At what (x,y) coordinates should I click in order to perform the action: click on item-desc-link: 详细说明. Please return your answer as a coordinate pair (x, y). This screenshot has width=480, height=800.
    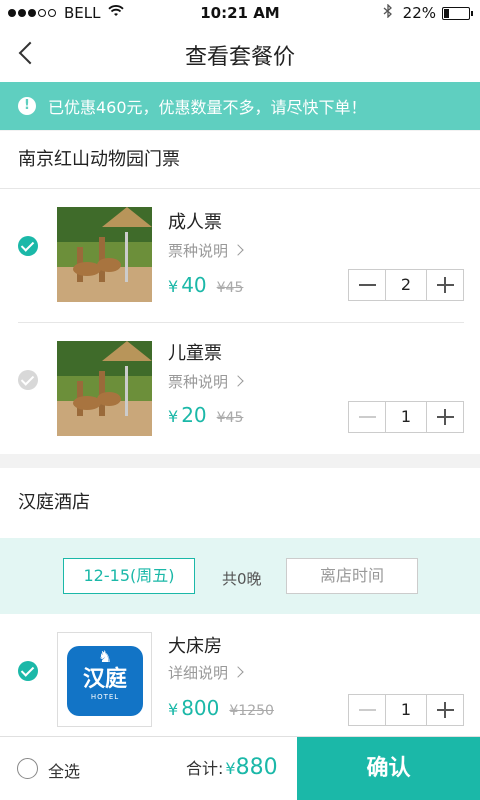
    Looking at the image, I should click on (206, 672).